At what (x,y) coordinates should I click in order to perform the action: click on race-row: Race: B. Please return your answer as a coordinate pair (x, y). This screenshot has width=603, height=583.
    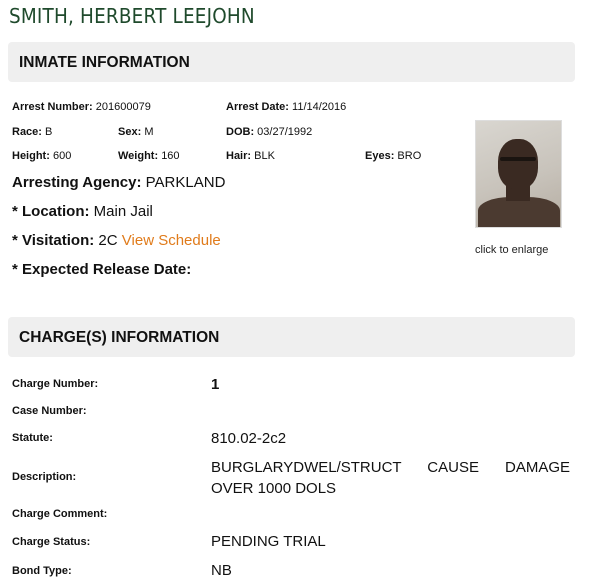
    Looking at the image, I should click on (32, 132).